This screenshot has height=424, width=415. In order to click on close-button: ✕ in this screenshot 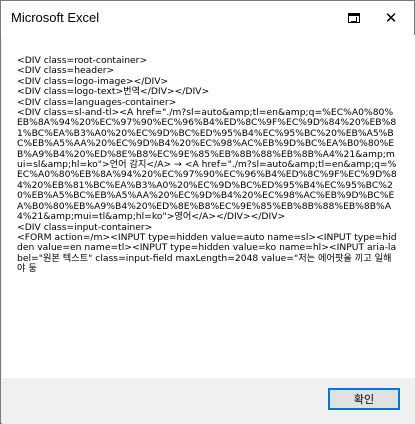, I will do `click(391, 18)`.